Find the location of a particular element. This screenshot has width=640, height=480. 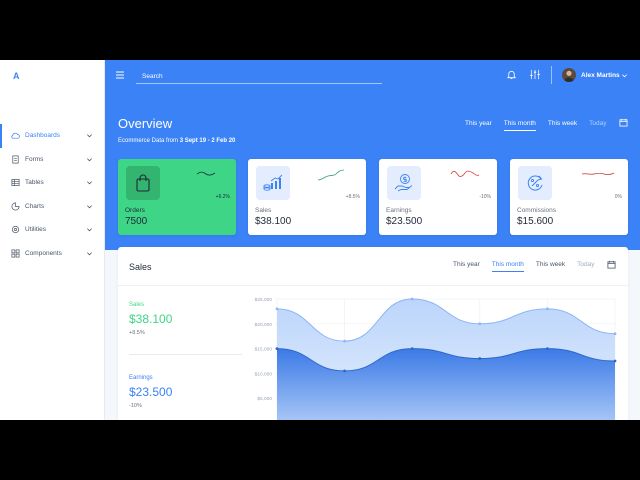

sidebar-item-label: Components is located at coordinates (43, 253).